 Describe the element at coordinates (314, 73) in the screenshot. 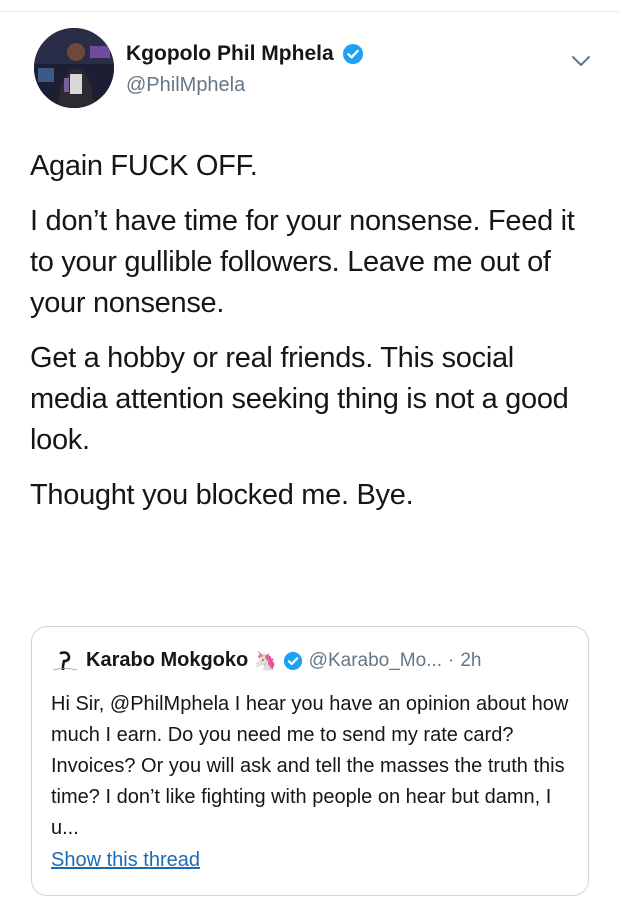

I see `tweet-header: Kgopolo Phil Mphela @PhilMphela` at that location.